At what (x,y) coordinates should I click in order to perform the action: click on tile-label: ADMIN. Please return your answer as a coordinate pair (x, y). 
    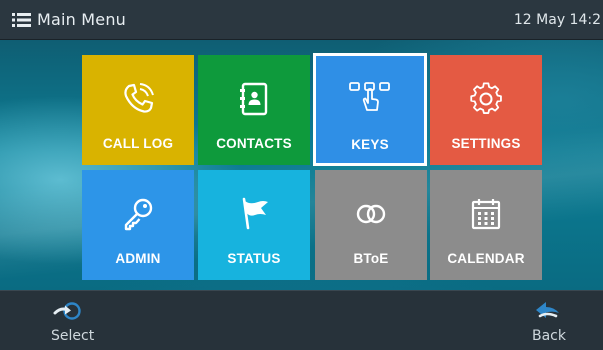
    Looking at the image, I should click on (138, 258).